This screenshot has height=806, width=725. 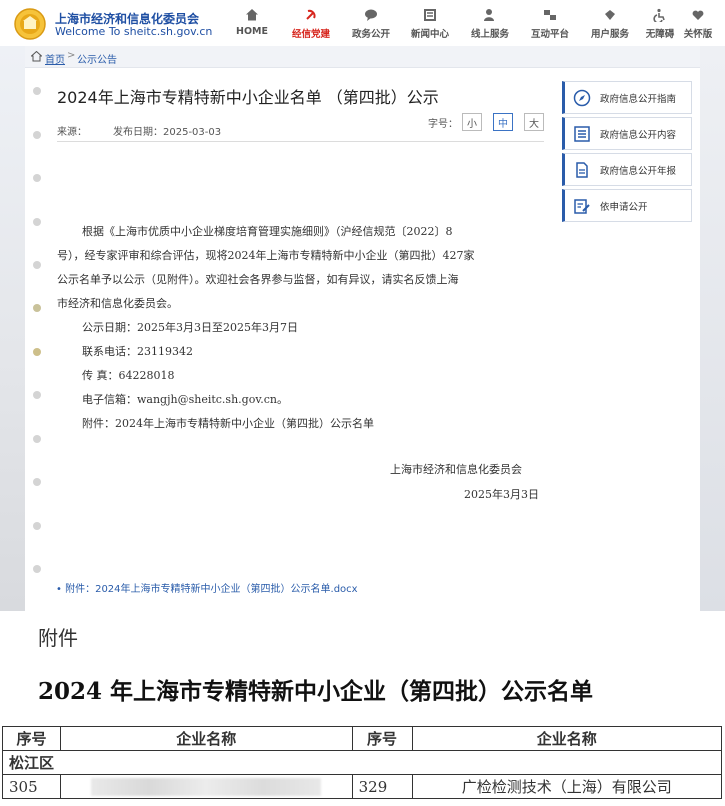 What do you see at coordinates (190, 327) in the screenshot?
I see `notice-date: 公示日期：2025年3月3日至2025年3月7日` at bounding box center [190, 327].